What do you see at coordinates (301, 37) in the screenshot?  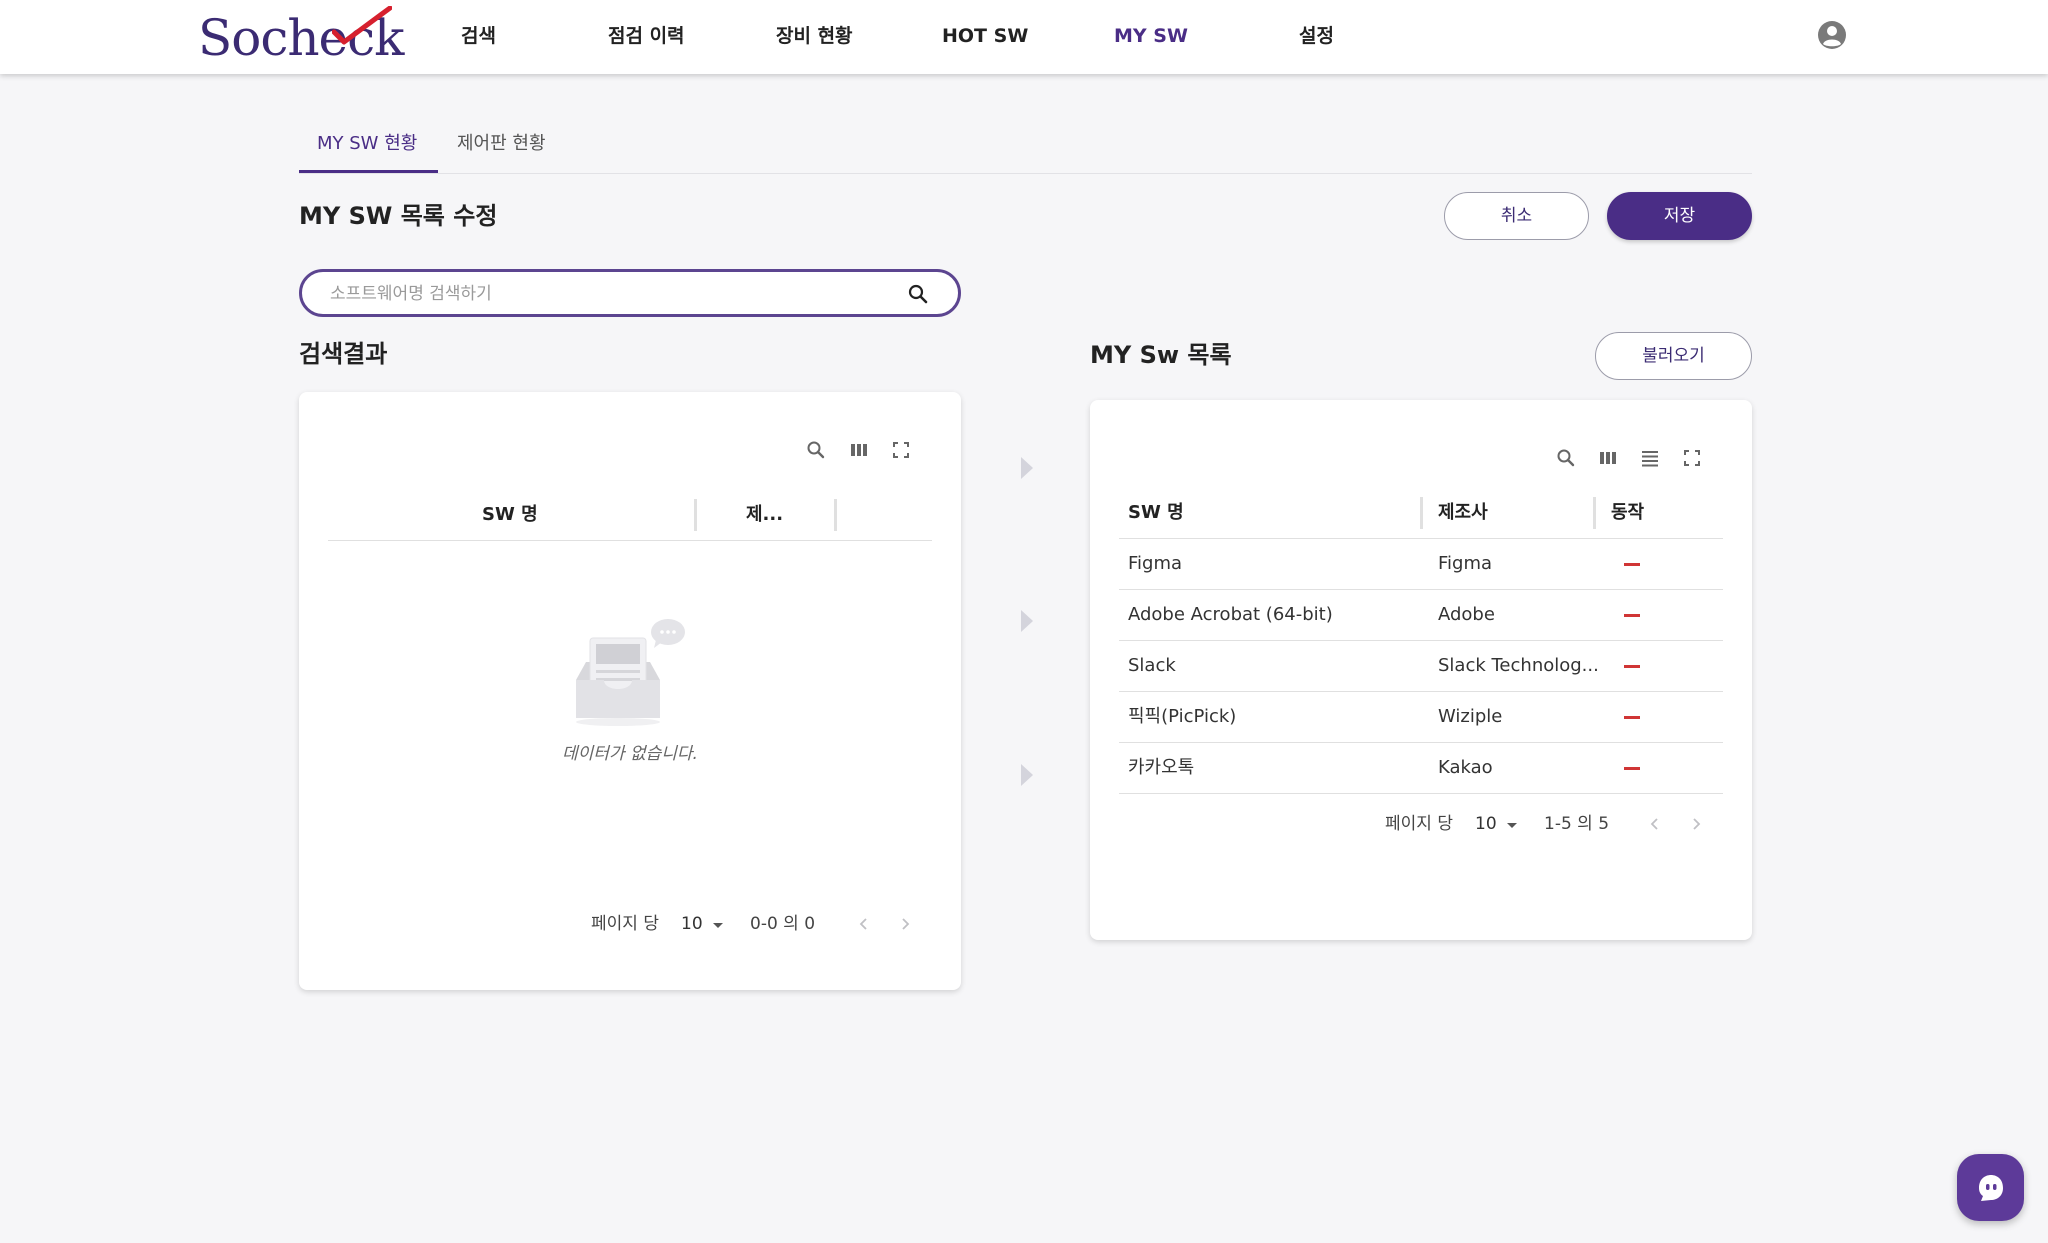 I see `socheck-logo: Socheck` at bounding box center [301, 37].